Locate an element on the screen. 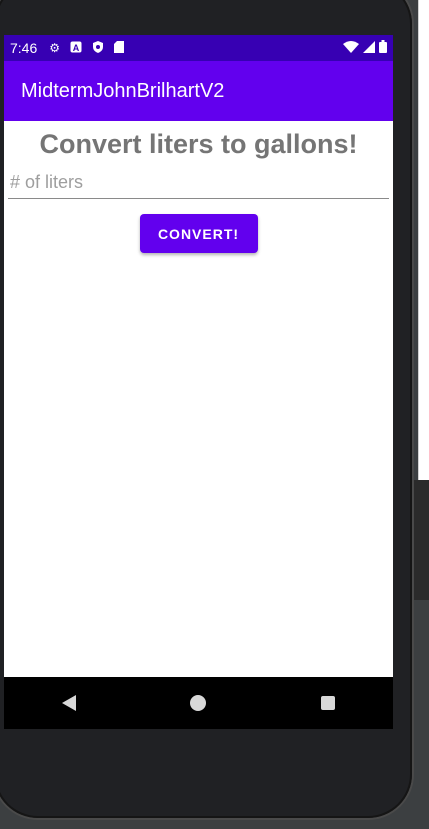 Image resolution: width=429 pixels, height=829 pixels. status-bar: 7:46 ⚙ A is located at coordinates (198, 48).